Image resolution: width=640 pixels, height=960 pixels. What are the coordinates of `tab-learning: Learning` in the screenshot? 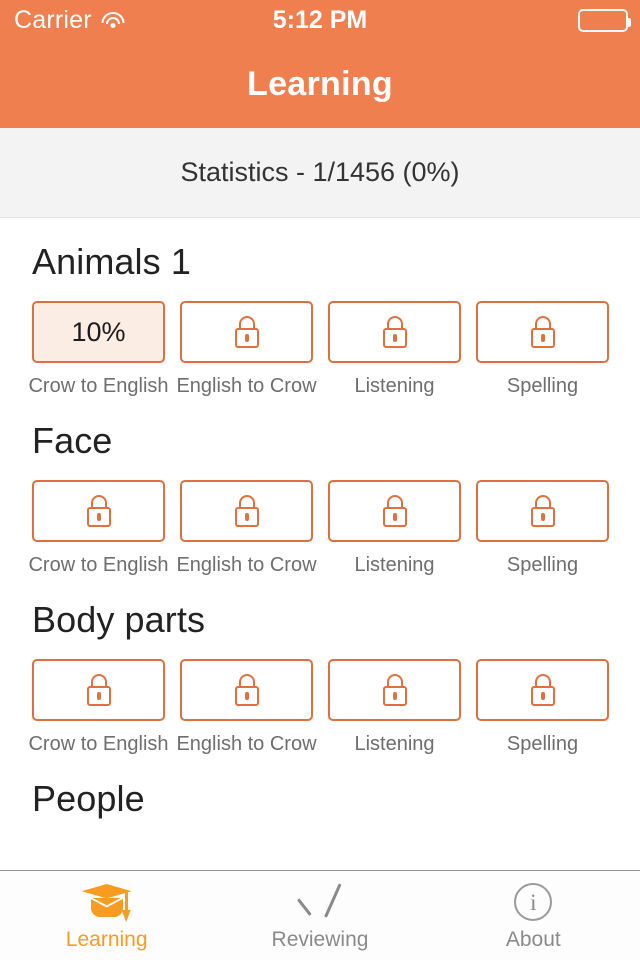 It's located at (106, 915).